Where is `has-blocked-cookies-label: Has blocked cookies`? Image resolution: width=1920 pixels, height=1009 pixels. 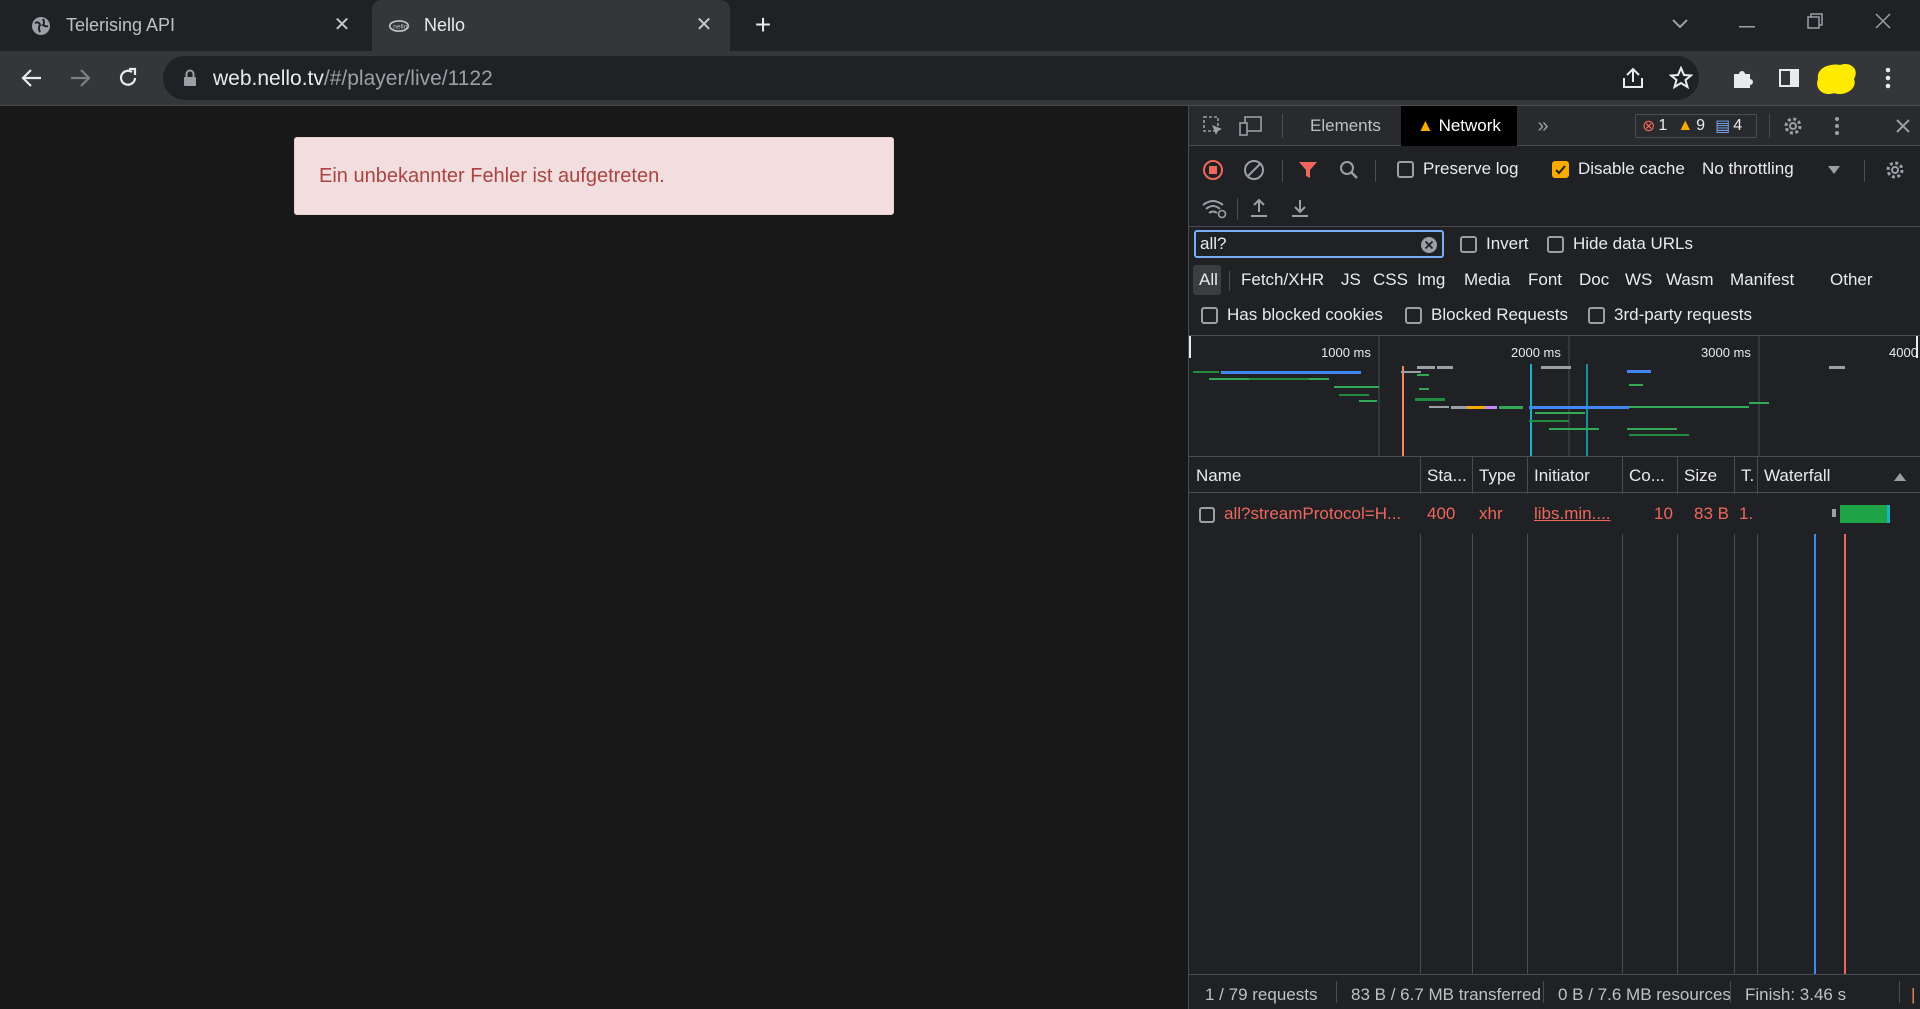 has-blocked-cookies-label: Has blocked cookies is located at coordinates (1305, 314).